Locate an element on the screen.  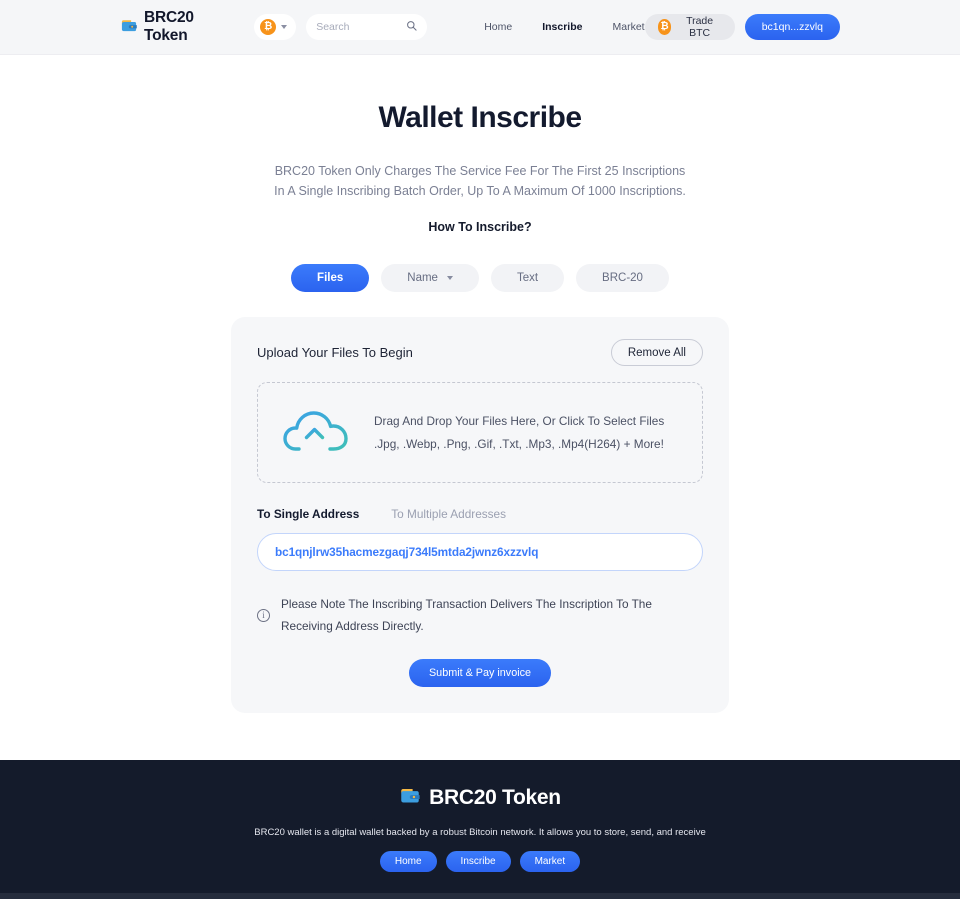
tab-text-label: Text is located at coordinates (527, 278).